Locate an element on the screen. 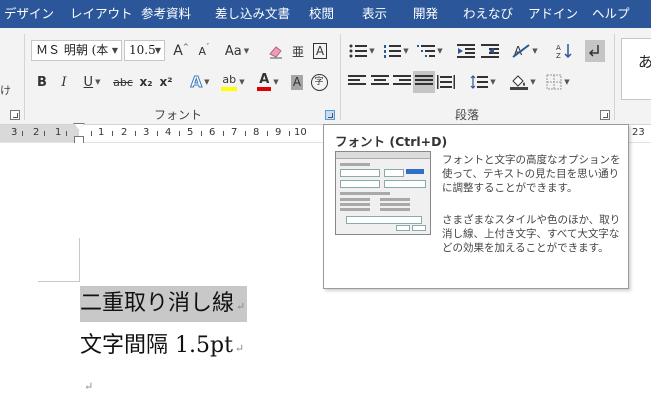  document-text: 文字間隔 1.5pt is located at coordinates (156, 345).